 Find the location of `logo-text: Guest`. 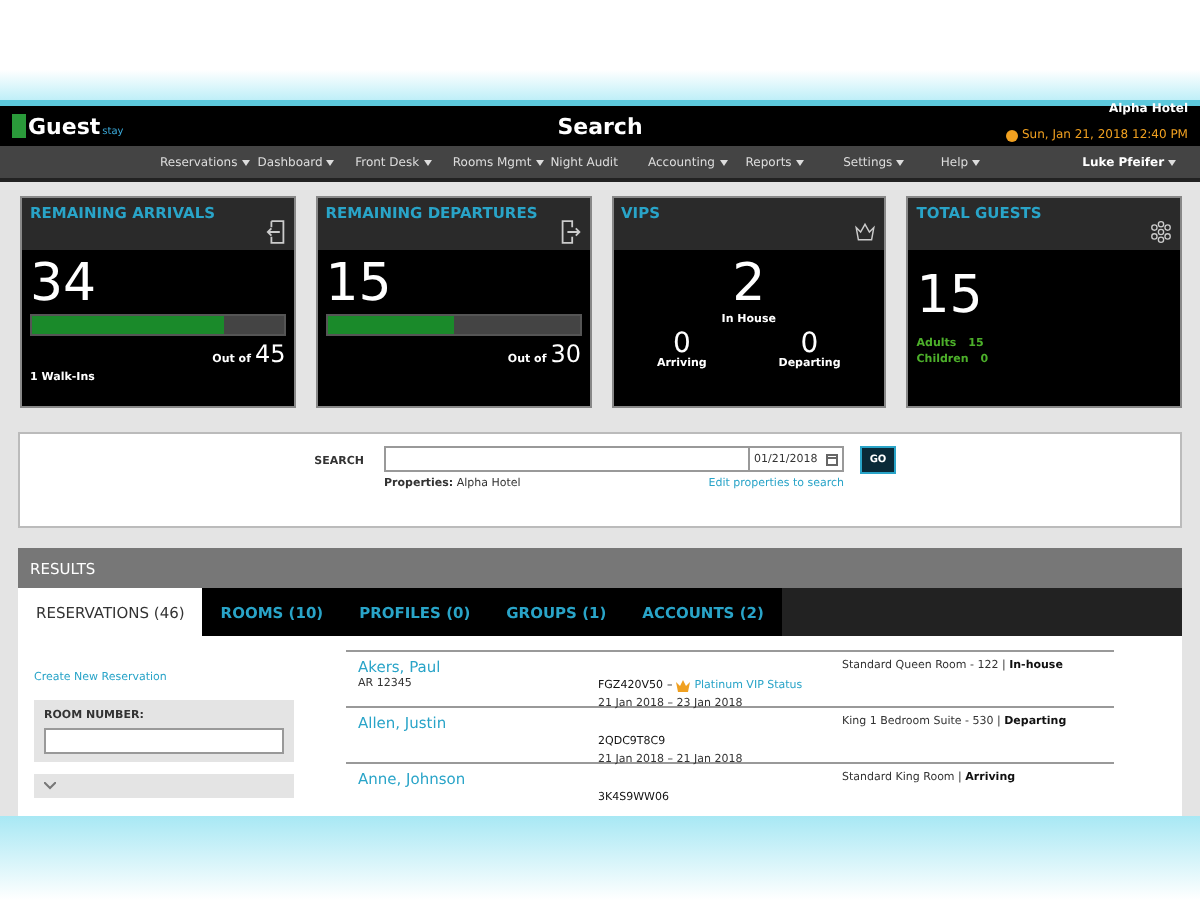

logo-text: Guest is located at coordinates (64, 127).